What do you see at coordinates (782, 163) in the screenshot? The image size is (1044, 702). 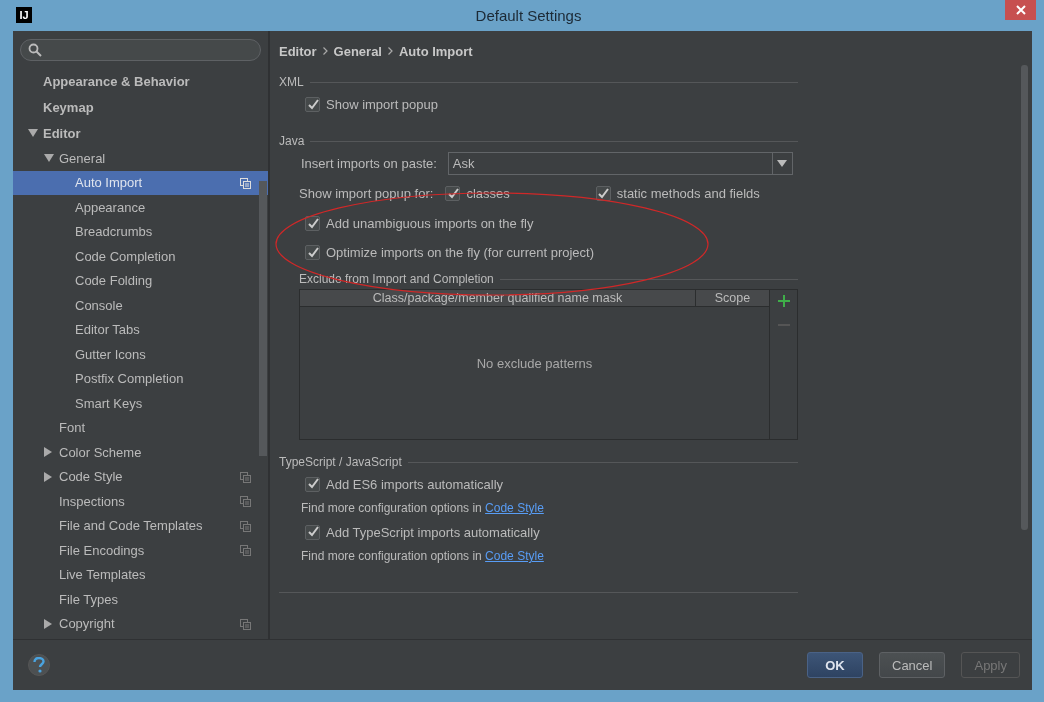 I see `dropdown-arrow-icon` at bounding box center [782, 163].